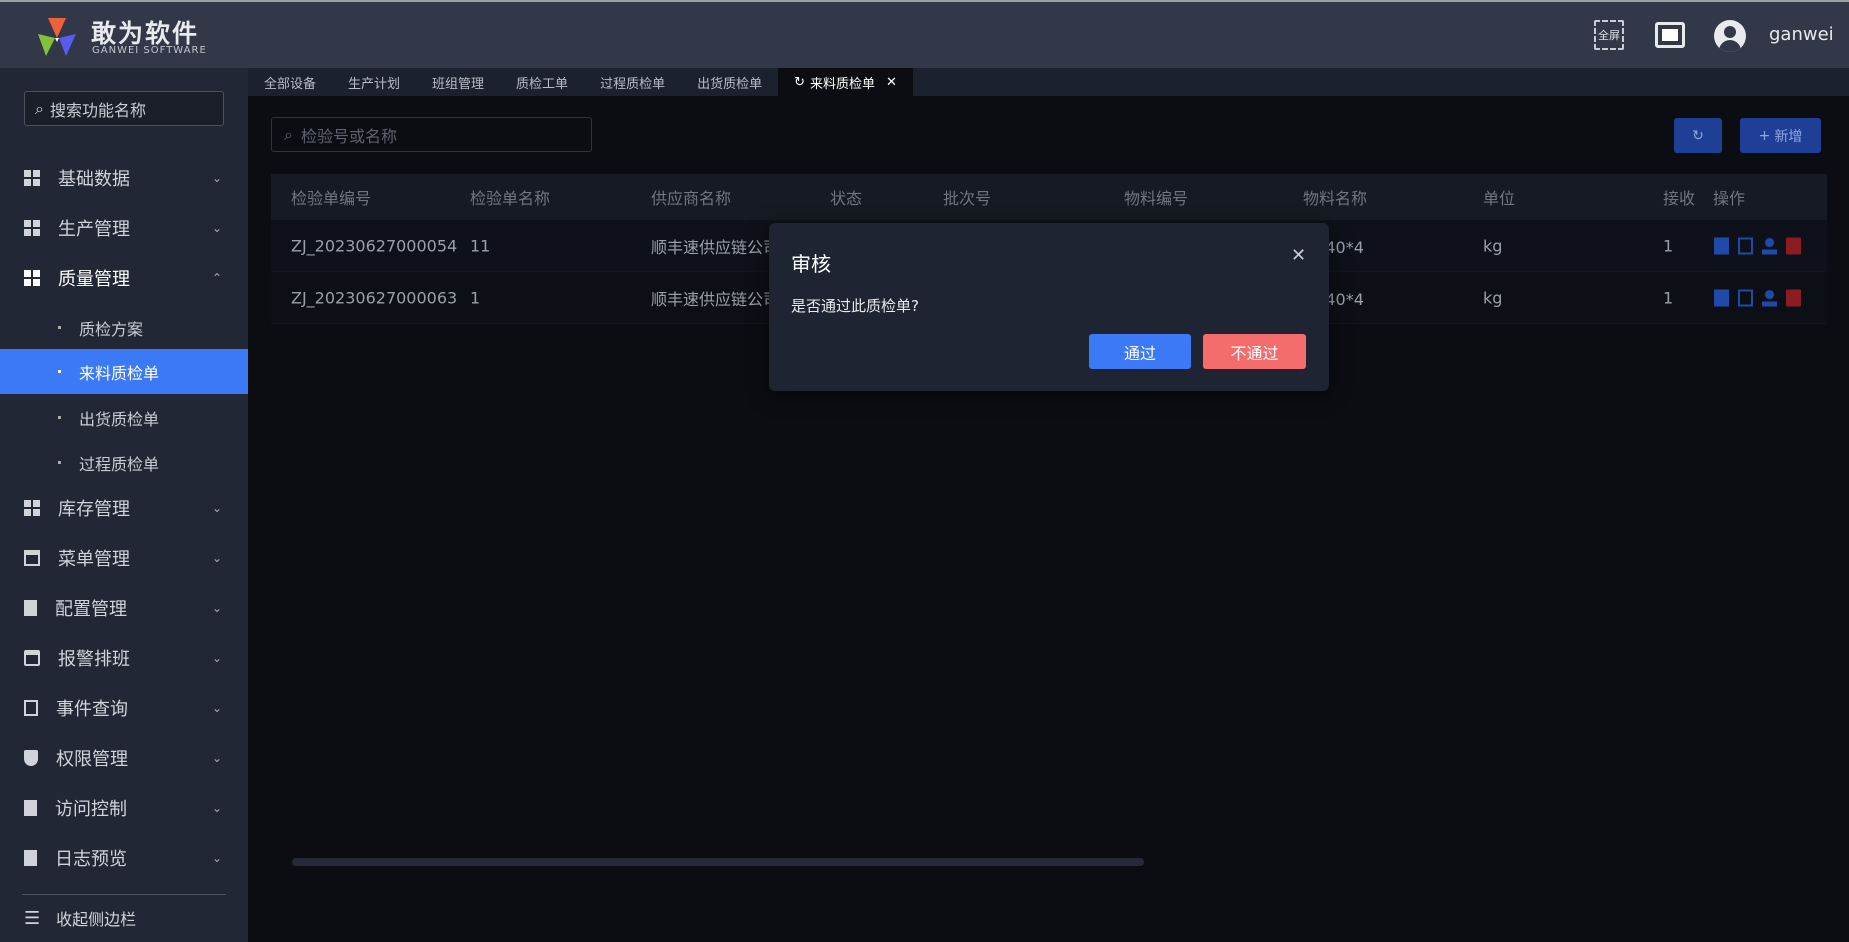 The image size is (1849, 942). Describe the element at coordinates (111, 329) in the screenshot. I see `submenu-label: 质检方案` at that location.